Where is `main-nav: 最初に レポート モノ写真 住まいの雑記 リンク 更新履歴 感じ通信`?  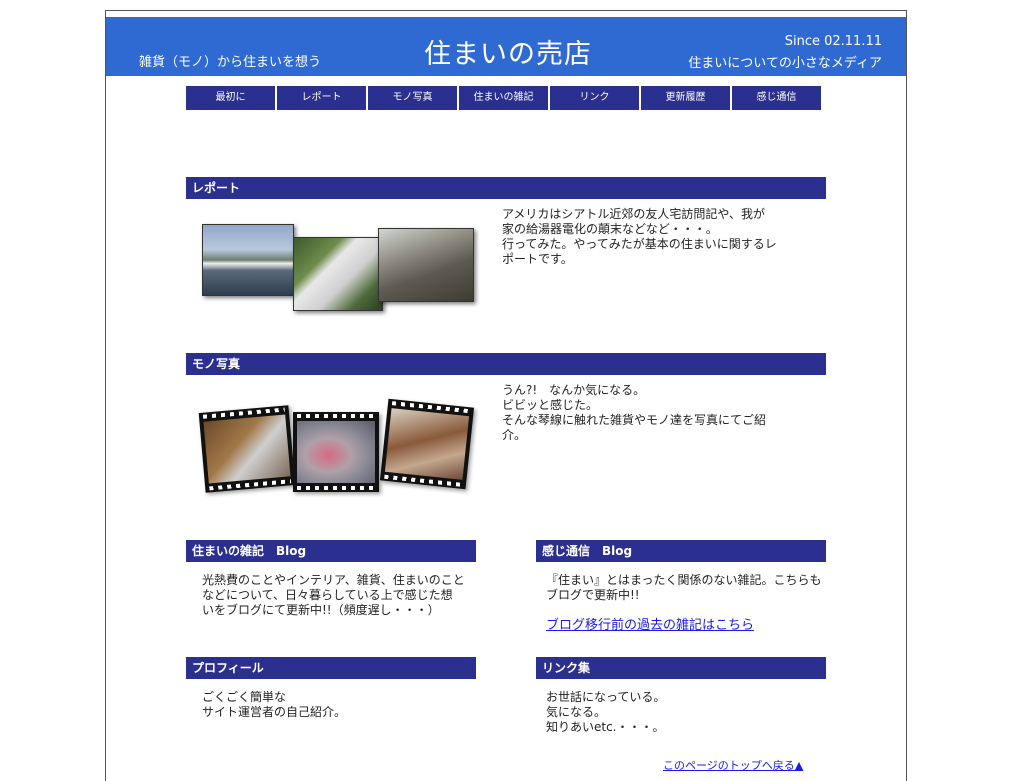
main-nav: 最初に レポート モノ写真 住まいの雑記 リンク 更新履歴 感じ通信 is located at coordinates (504, 98).